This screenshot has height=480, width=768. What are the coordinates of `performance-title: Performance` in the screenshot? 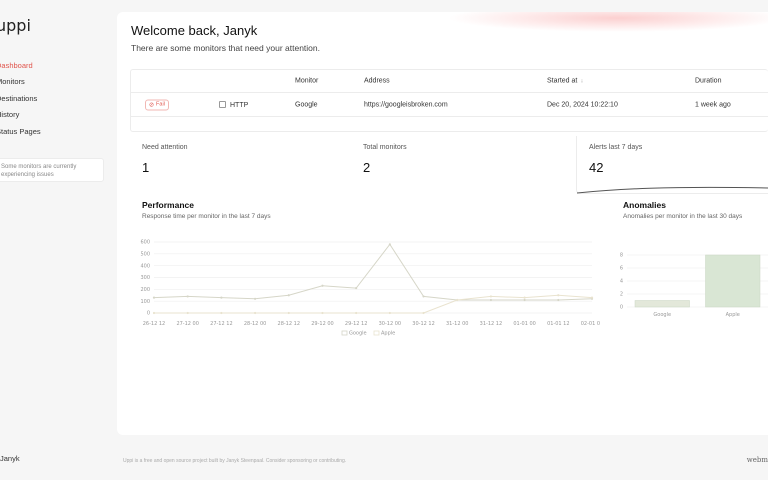 It's located at (168, 205).